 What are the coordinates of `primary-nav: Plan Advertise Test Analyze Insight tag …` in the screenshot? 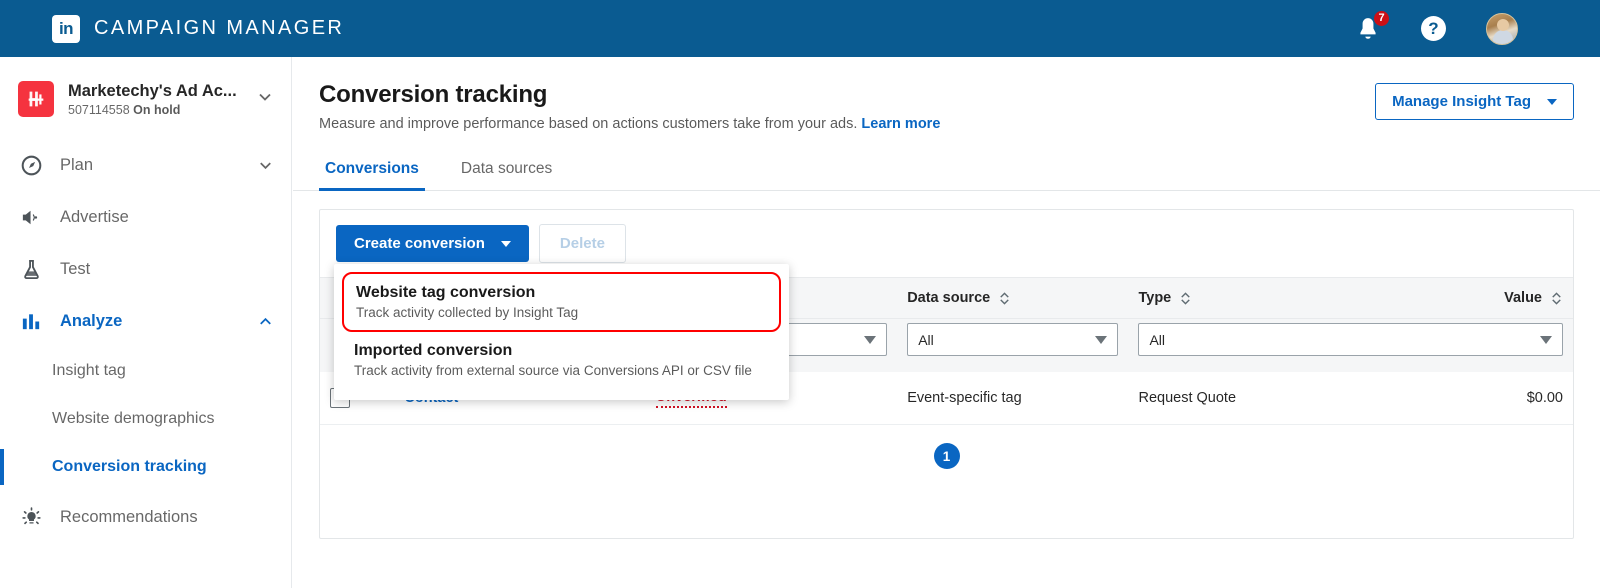 It's located at (145, 341).